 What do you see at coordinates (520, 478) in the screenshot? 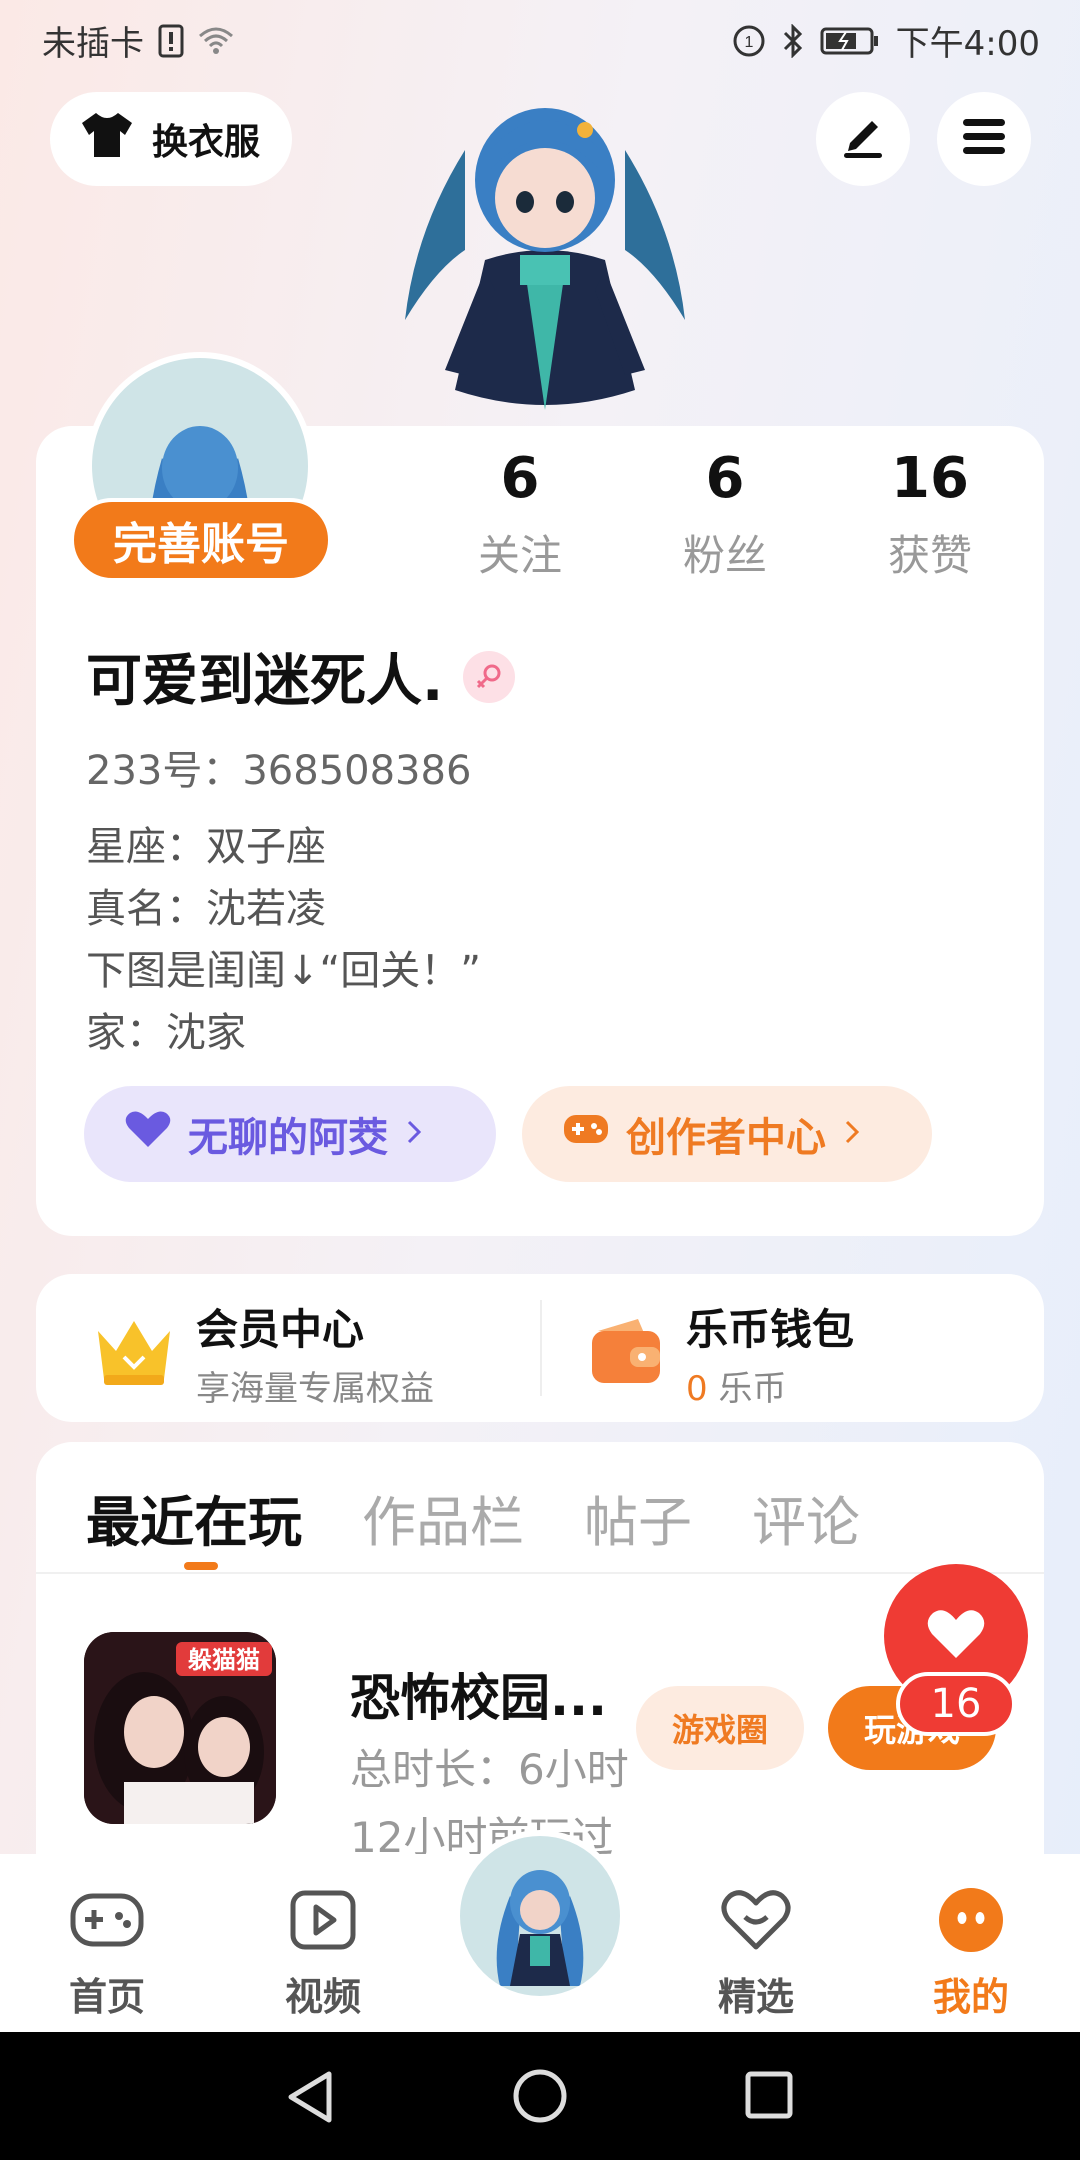
I see `following-count: 6` at bounding box center [520, 478].